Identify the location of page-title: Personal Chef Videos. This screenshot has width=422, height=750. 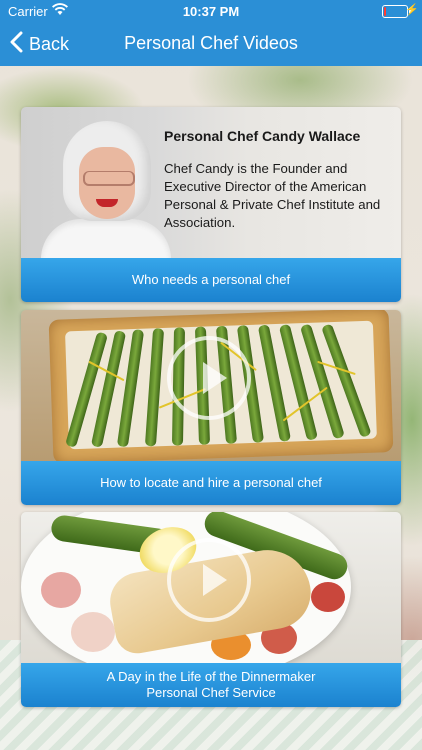
(211, 43).